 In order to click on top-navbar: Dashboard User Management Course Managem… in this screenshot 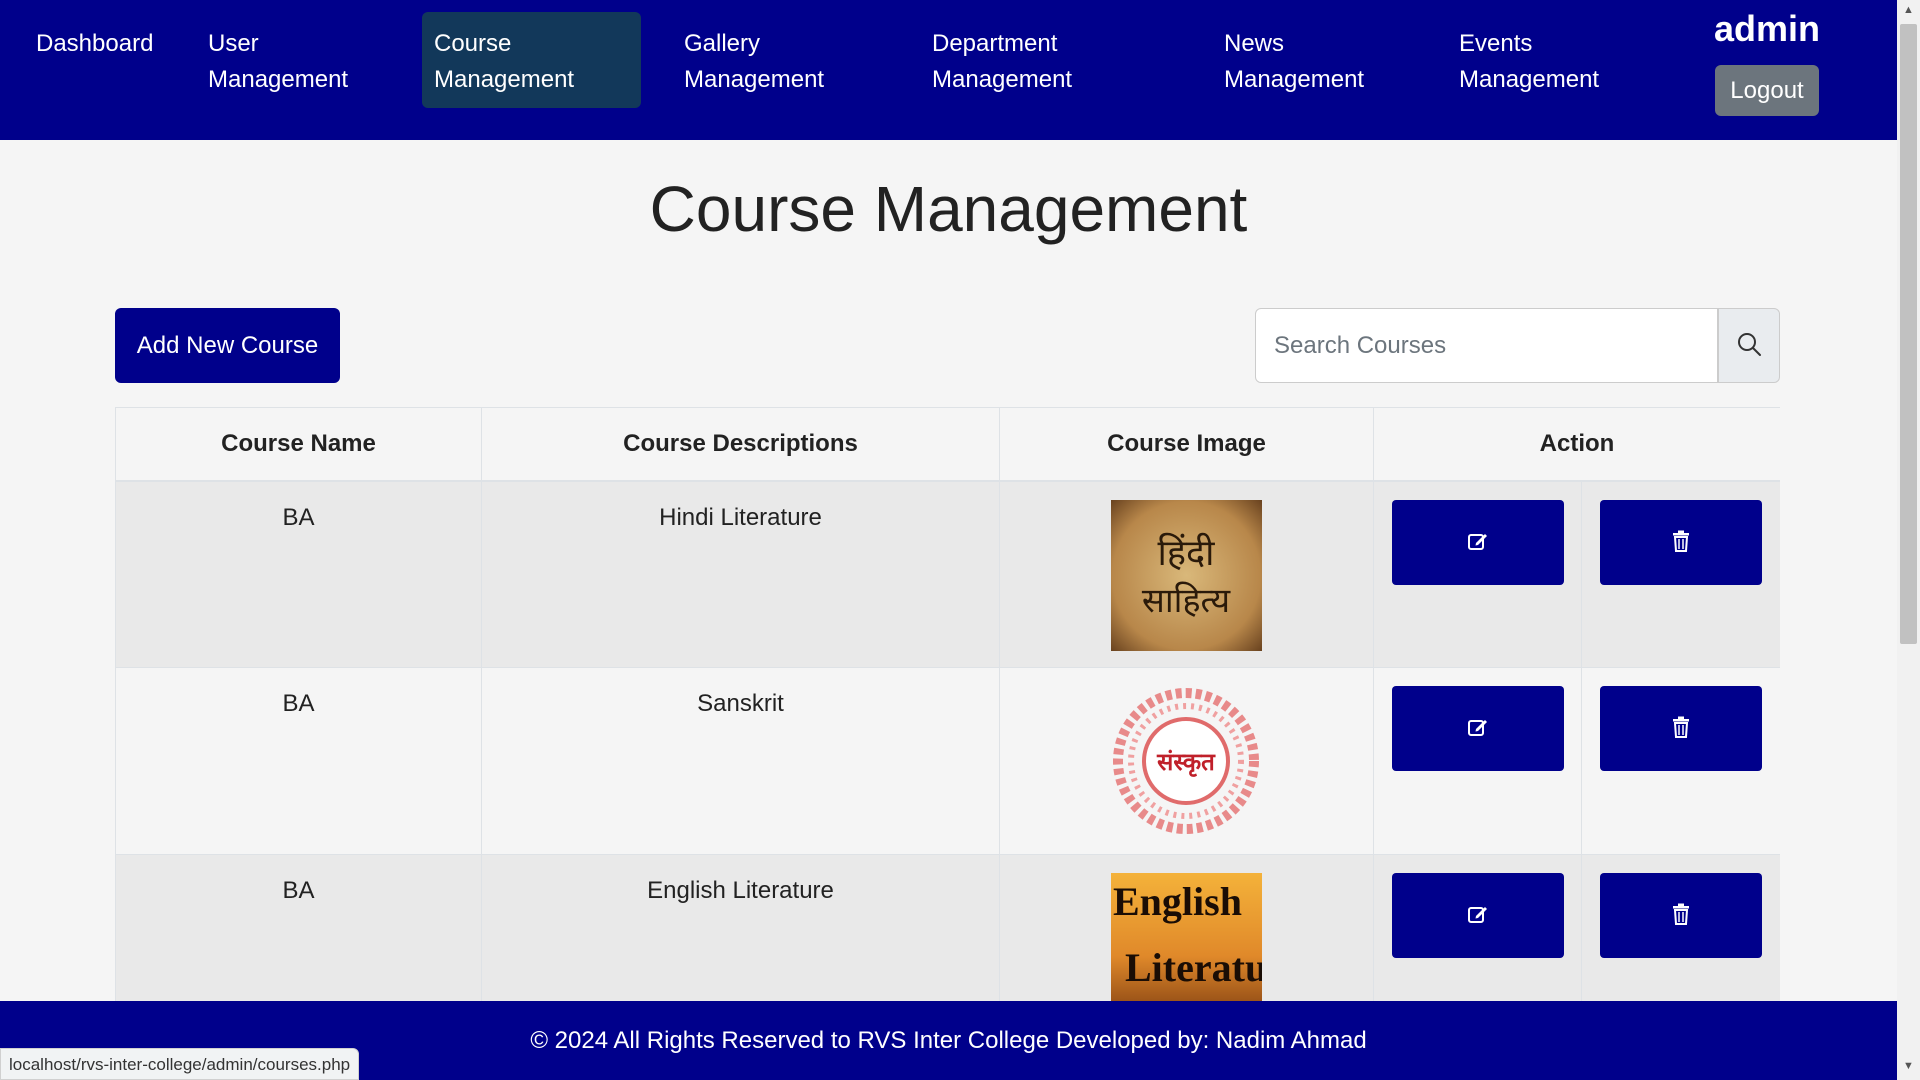, I will do `click(948, 70)`.